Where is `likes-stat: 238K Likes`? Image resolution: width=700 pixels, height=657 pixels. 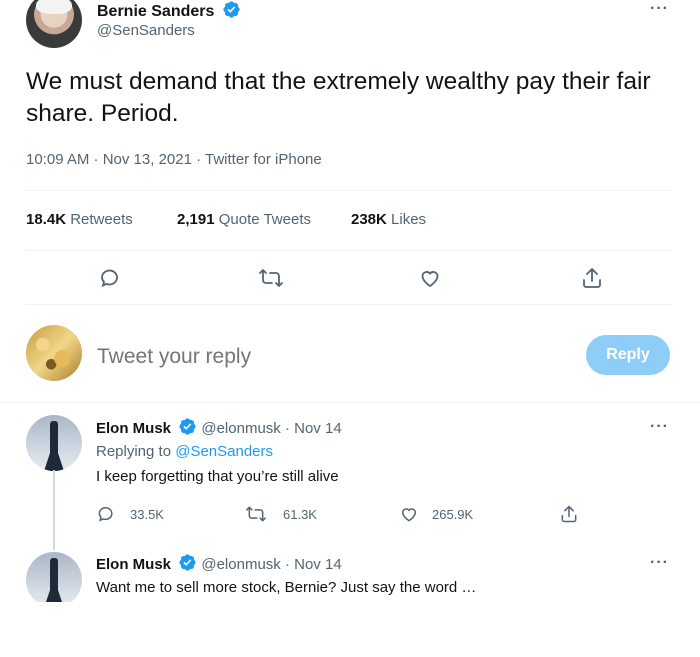
likes-stat: 238K Likes is located at coordinates (388, 219).